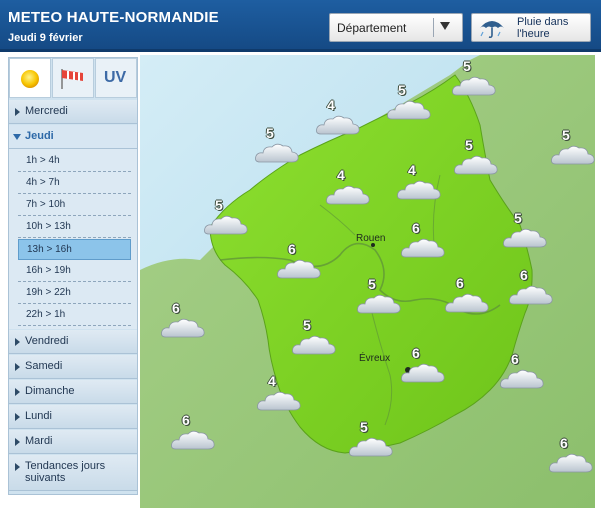  I want to click on day-label: Dimanche, so click(50, 391).